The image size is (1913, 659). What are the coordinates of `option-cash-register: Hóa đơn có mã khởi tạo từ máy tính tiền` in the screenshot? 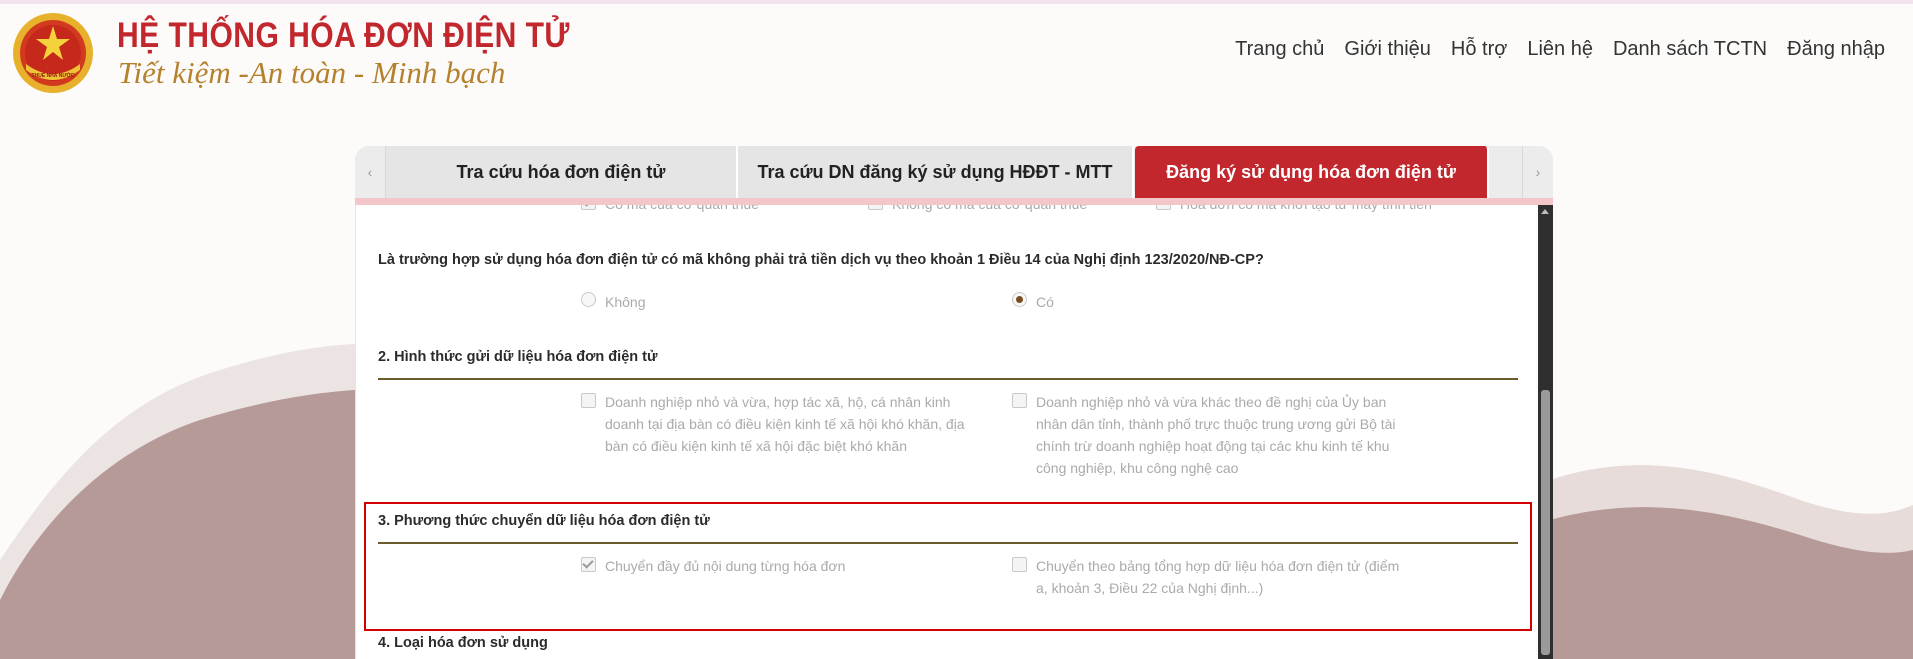 It's located at (1294, 210).